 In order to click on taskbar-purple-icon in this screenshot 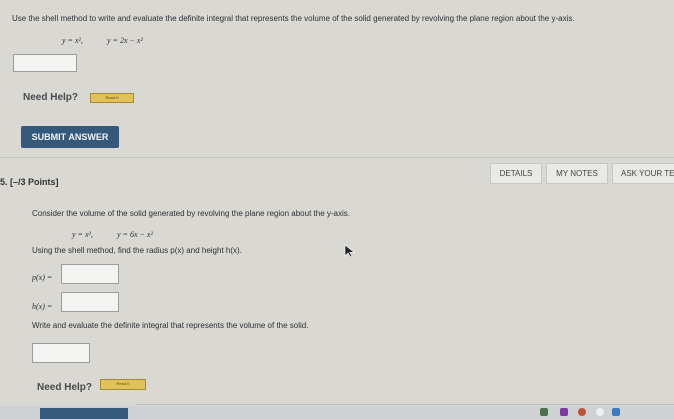, I will do `click(564, 412)`.